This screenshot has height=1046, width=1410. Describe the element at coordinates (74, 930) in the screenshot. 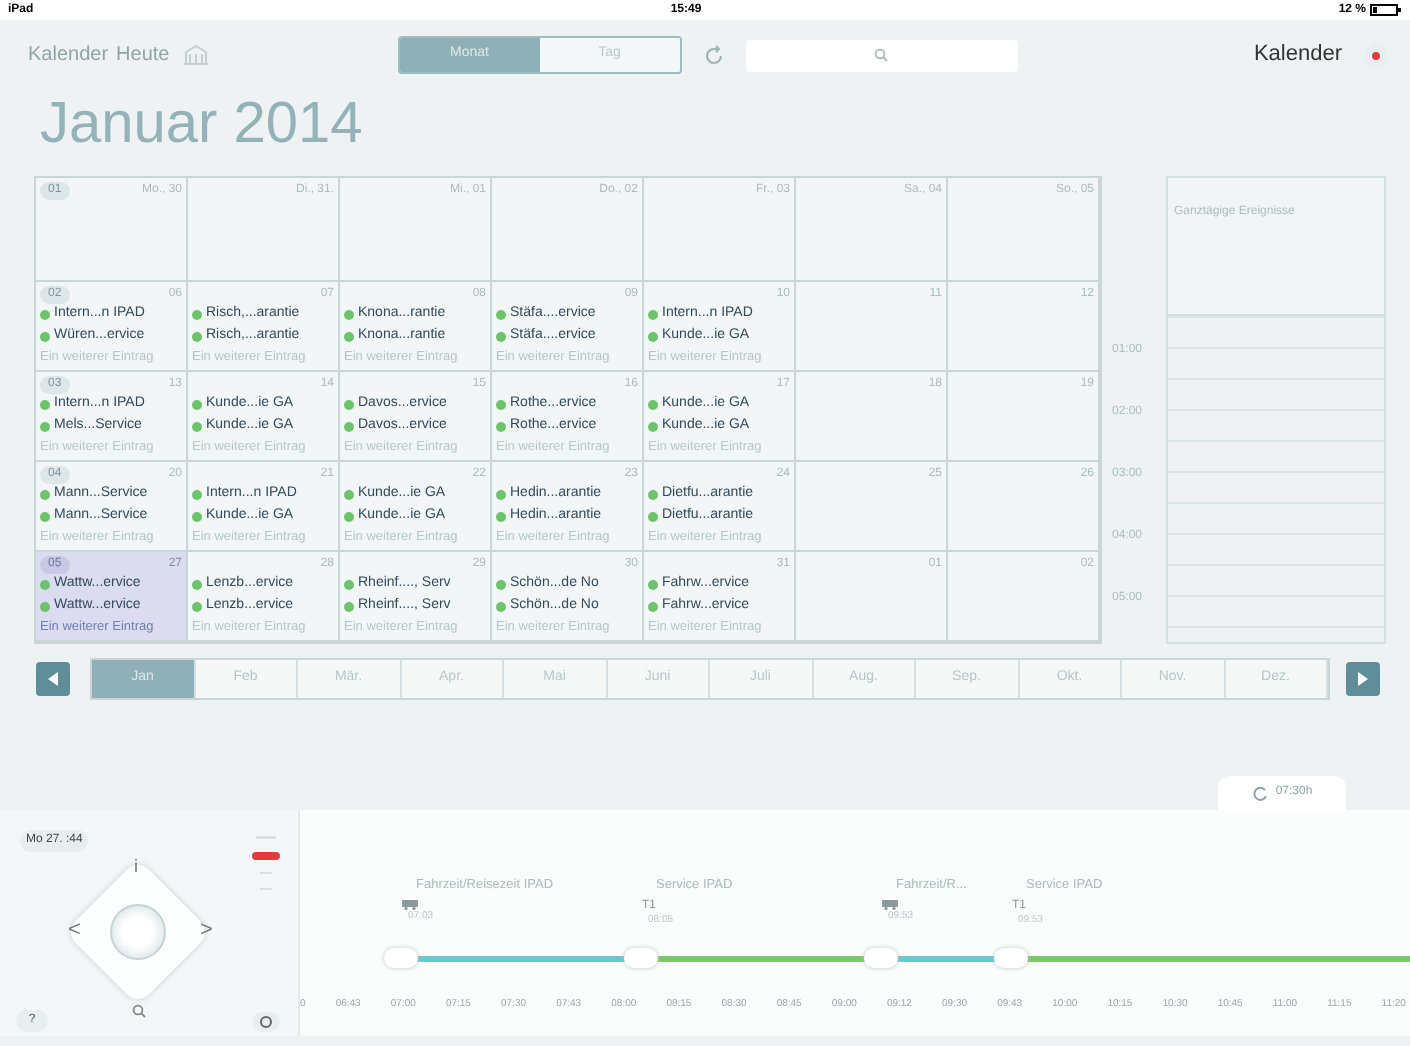

I see `previous-button: <` at that location.